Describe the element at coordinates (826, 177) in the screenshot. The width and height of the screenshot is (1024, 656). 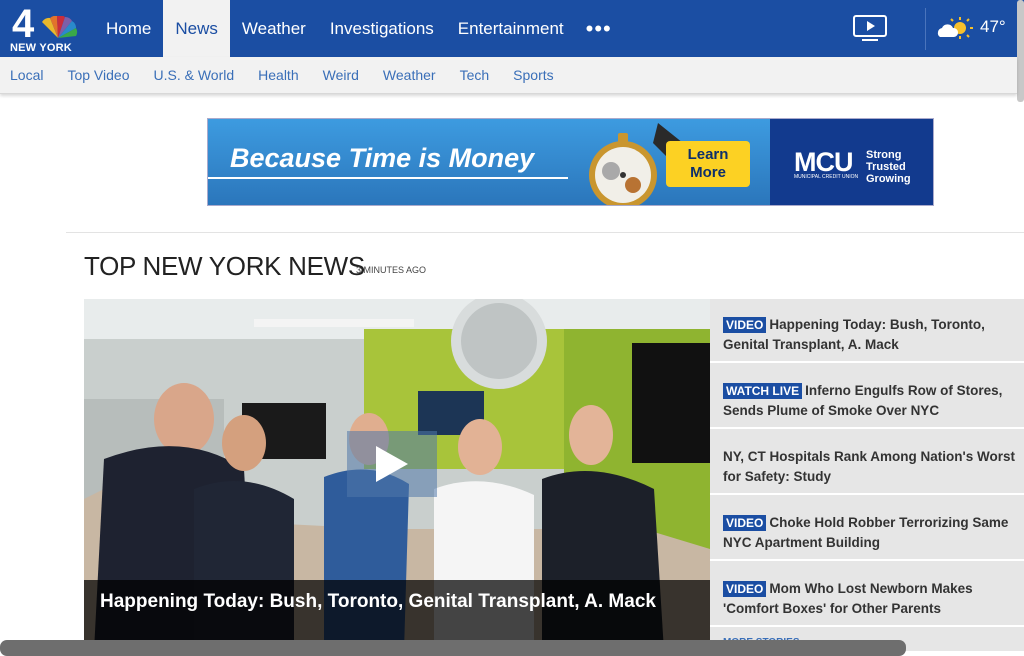
I see `mcu-subtitle: MUNICIPAL CREDIT UNION` at that location.